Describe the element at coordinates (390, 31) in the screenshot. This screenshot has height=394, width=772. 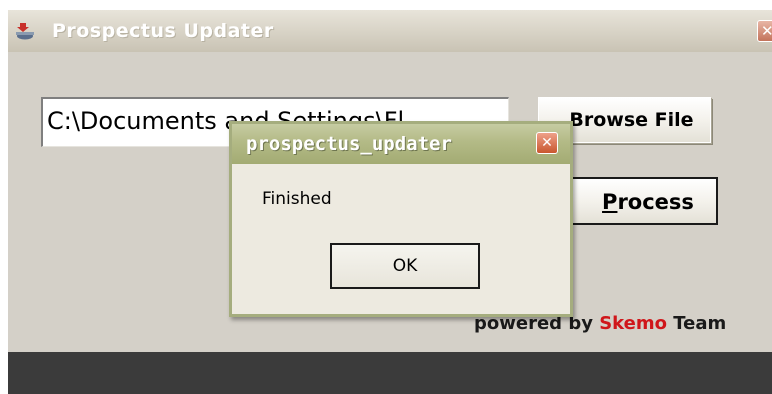
I see `main-title-bar: Prospectus Updater ✕` at that location.